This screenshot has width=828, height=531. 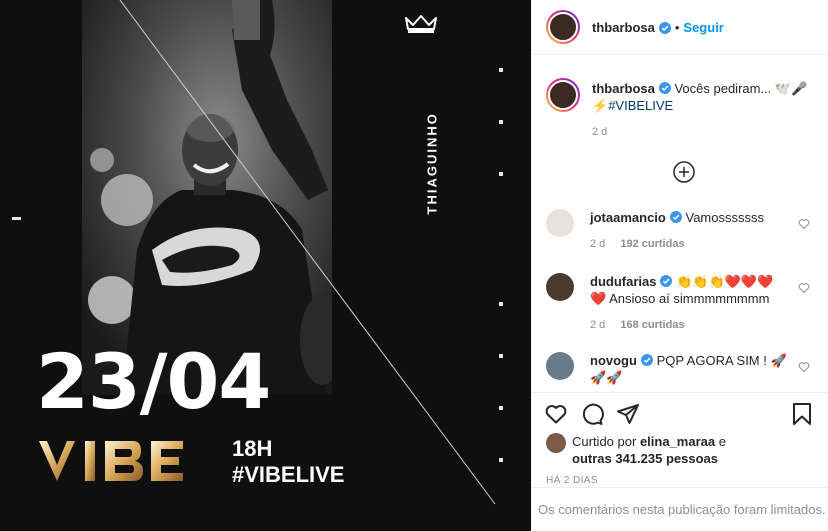 I want to click on decoration-dash, so click(x=16, y=218).